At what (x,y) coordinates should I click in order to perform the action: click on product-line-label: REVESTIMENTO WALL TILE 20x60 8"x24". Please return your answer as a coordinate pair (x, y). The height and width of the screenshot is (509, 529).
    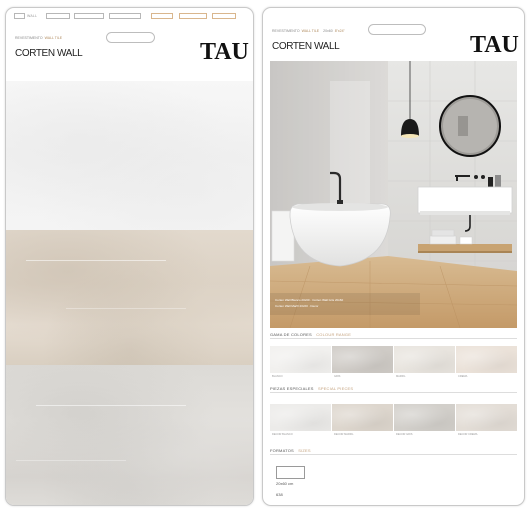
    Looking at the image, I should click on (308, 31).